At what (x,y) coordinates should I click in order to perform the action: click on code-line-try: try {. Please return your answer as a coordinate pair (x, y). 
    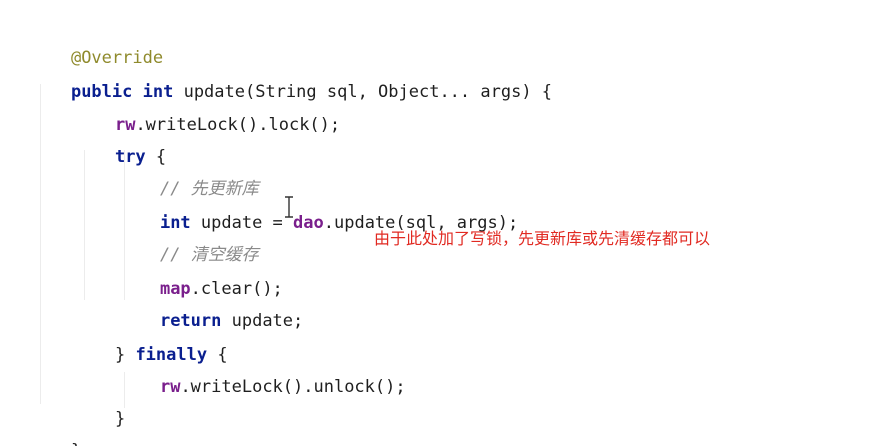
    Looking at the image, I should click on (120, 139).